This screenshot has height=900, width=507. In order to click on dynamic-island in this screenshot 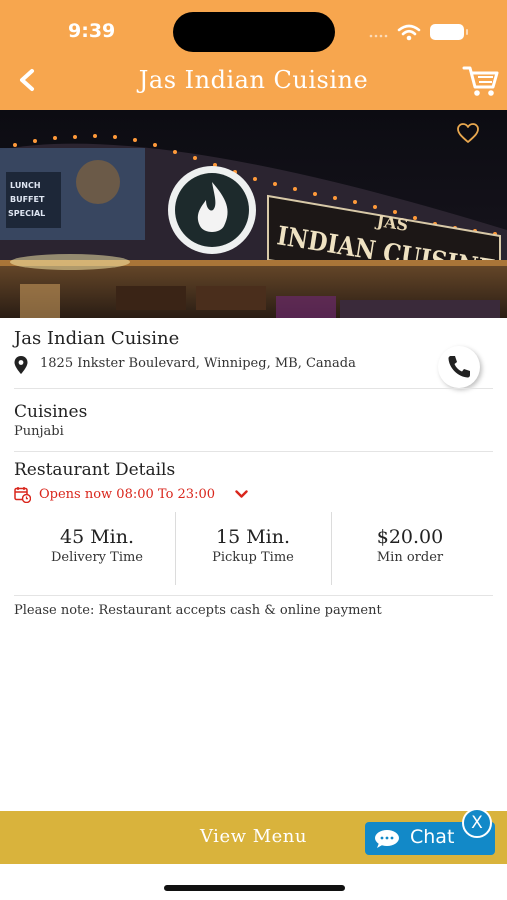, I will do `click(254, 32)`.